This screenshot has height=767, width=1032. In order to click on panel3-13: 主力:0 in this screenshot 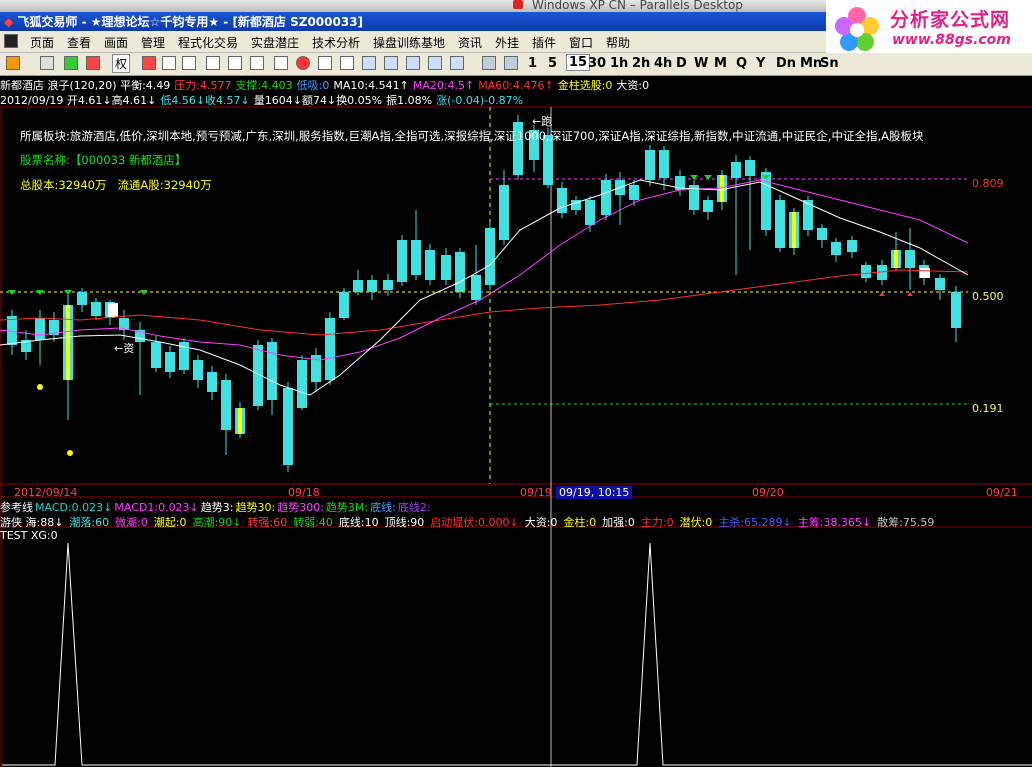, I will do `click(657, 522)`.